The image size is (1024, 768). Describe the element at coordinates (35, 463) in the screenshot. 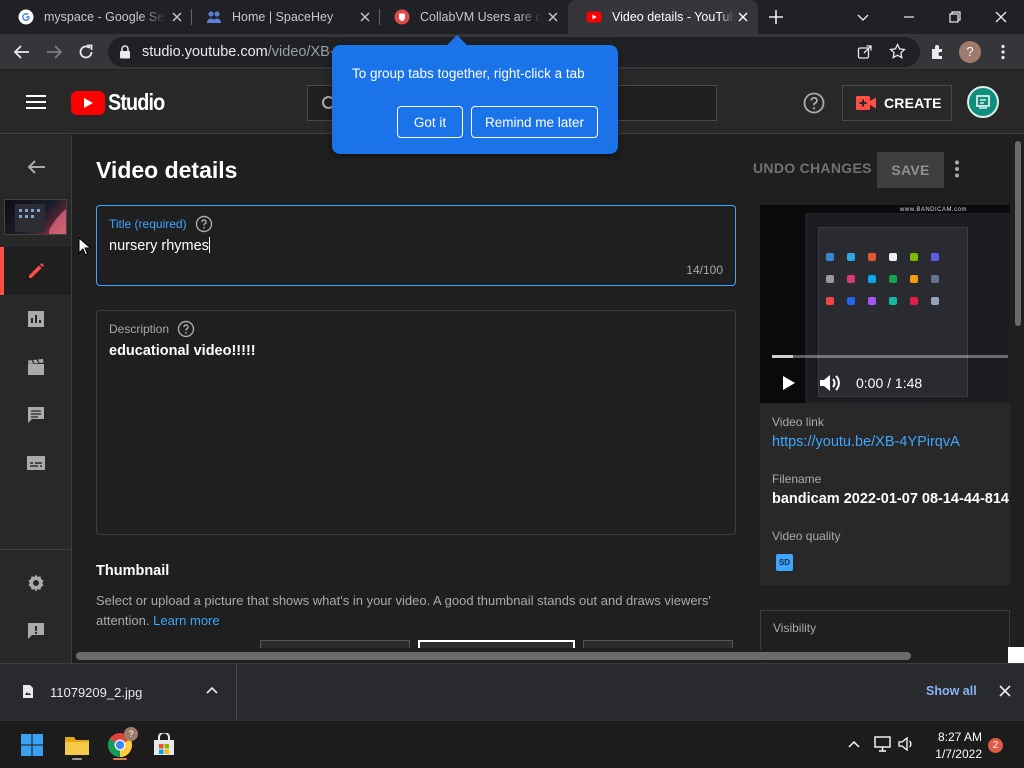

I see `sidebar-item-subtitles` at that location.